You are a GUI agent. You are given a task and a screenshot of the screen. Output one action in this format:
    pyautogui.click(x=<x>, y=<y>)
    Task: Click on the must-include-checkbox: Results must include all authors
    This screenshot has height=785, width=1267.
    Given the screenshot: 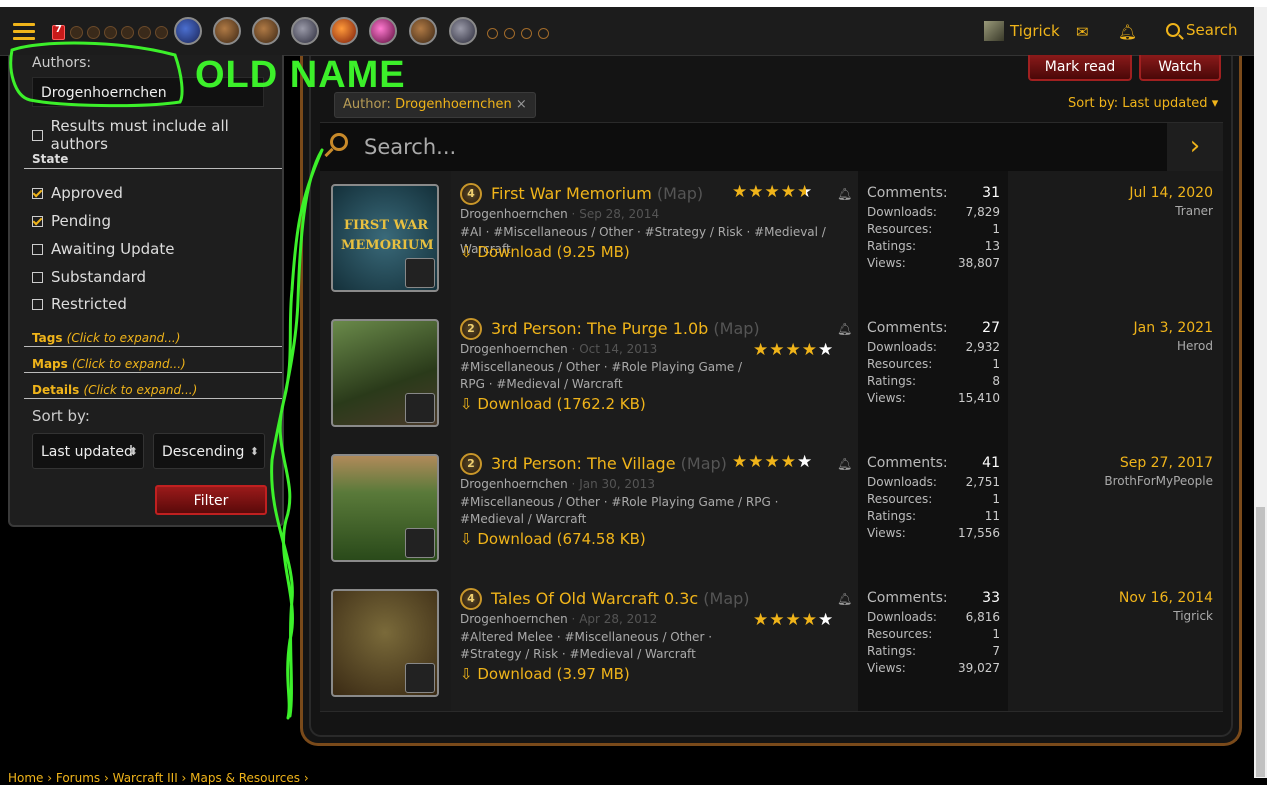 What is the action you would take?
    pyautogui.click(x=157, y=135)
    